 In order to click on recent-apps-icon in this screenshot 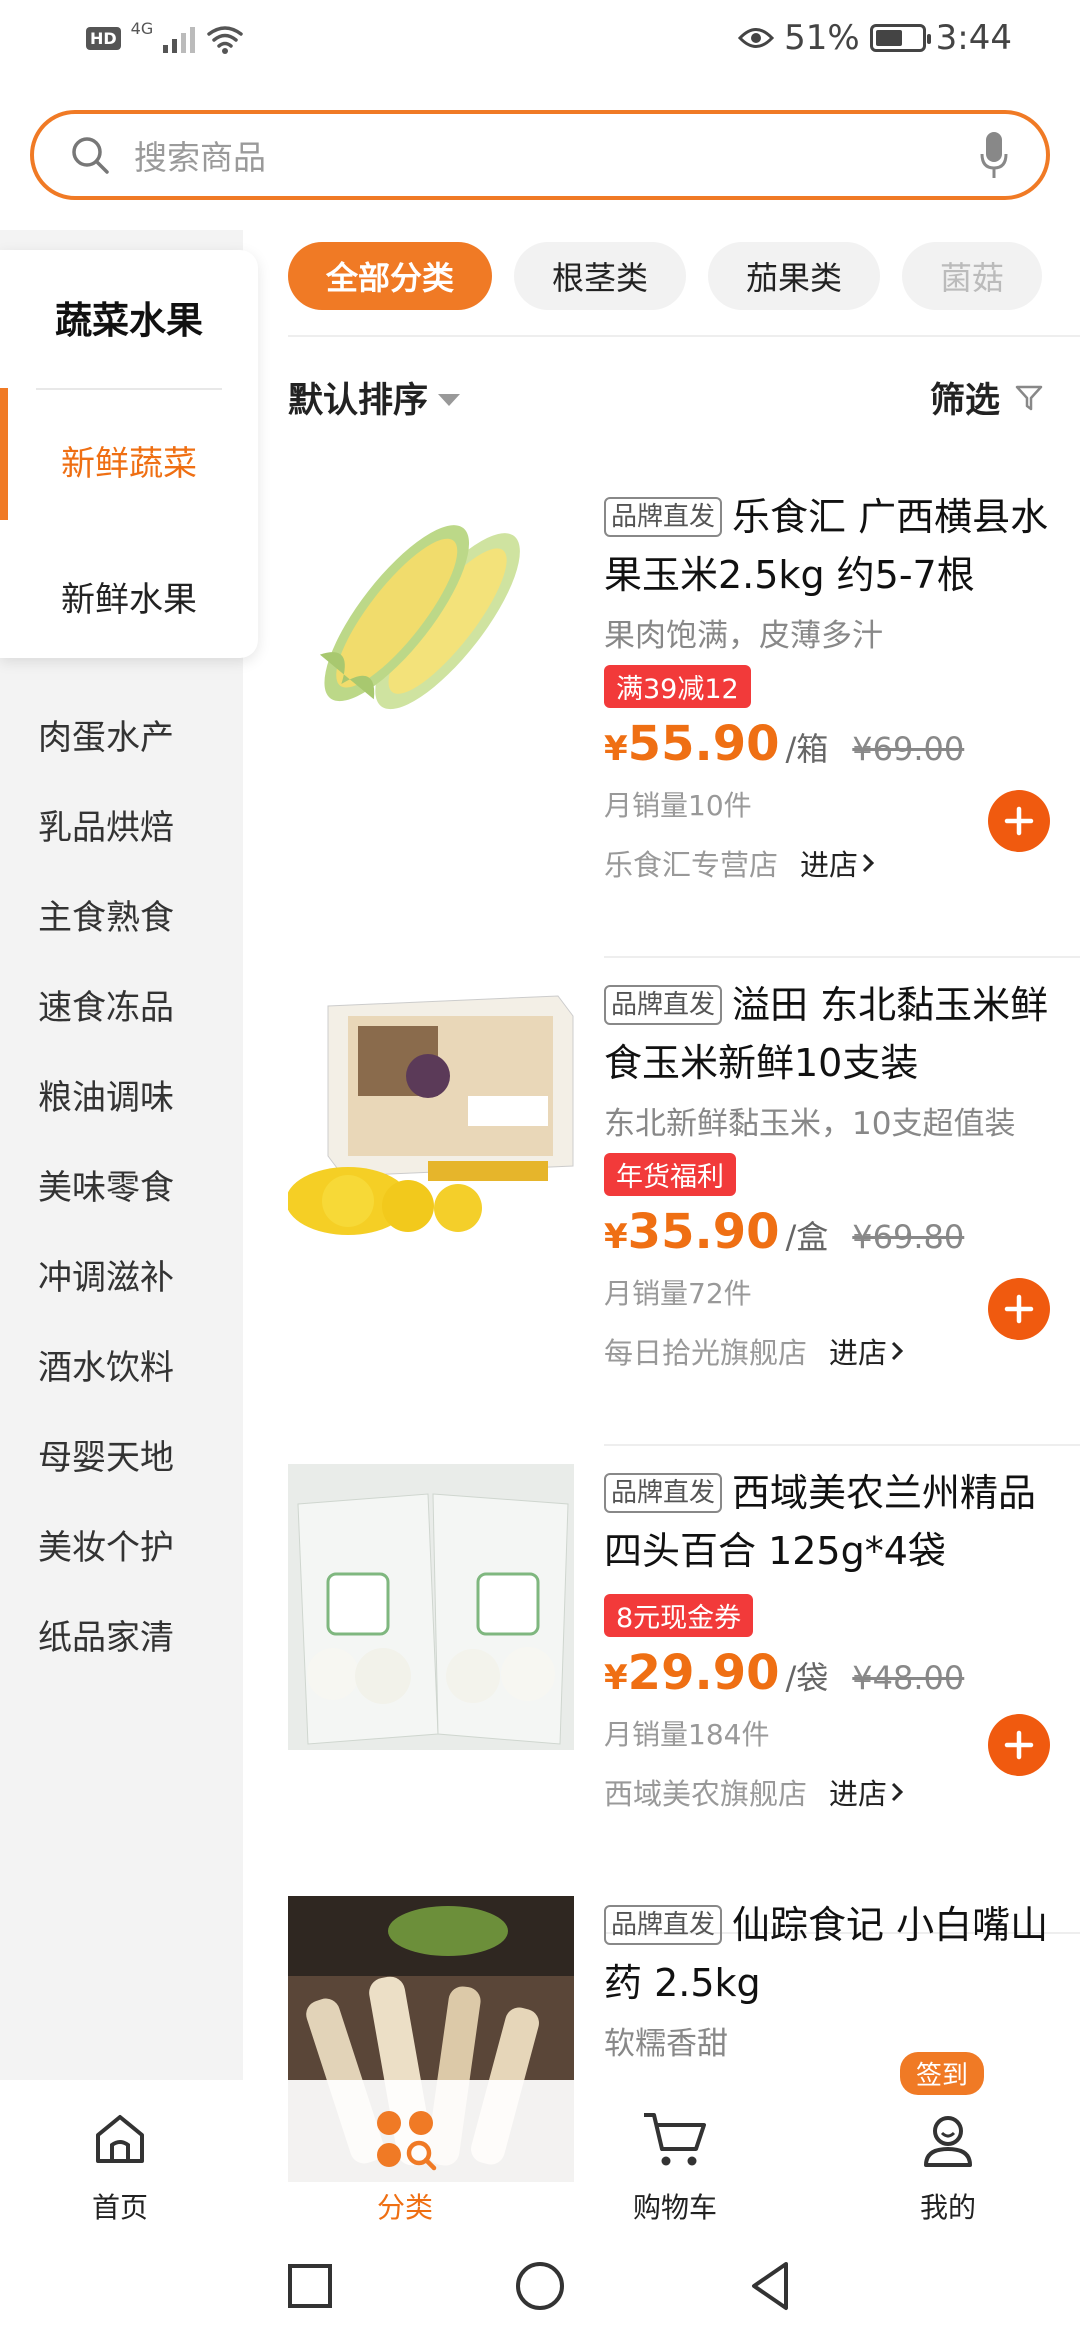, I will do `click(310, 2286)`.